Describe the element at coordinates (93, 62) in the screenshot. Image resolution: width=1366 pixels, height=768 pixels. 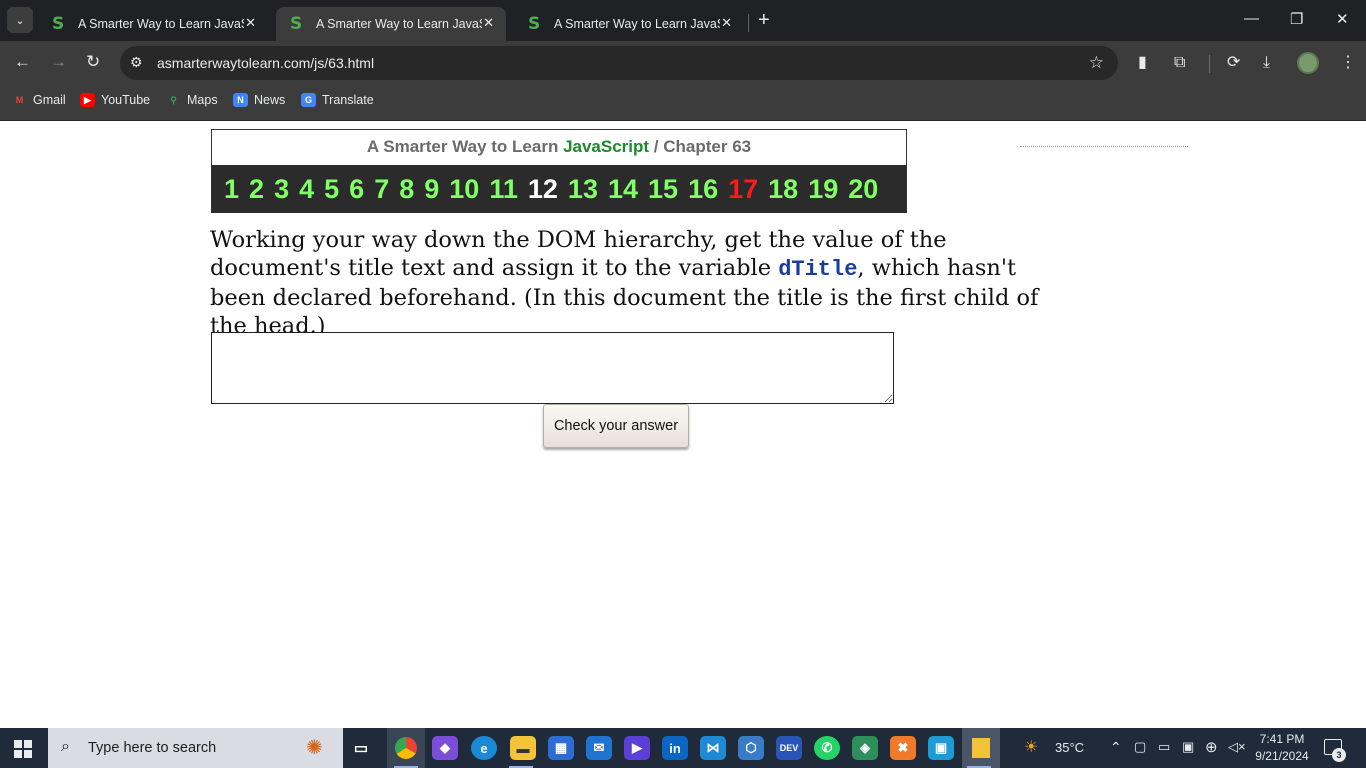
I see `reload-button: ↻` at that location.